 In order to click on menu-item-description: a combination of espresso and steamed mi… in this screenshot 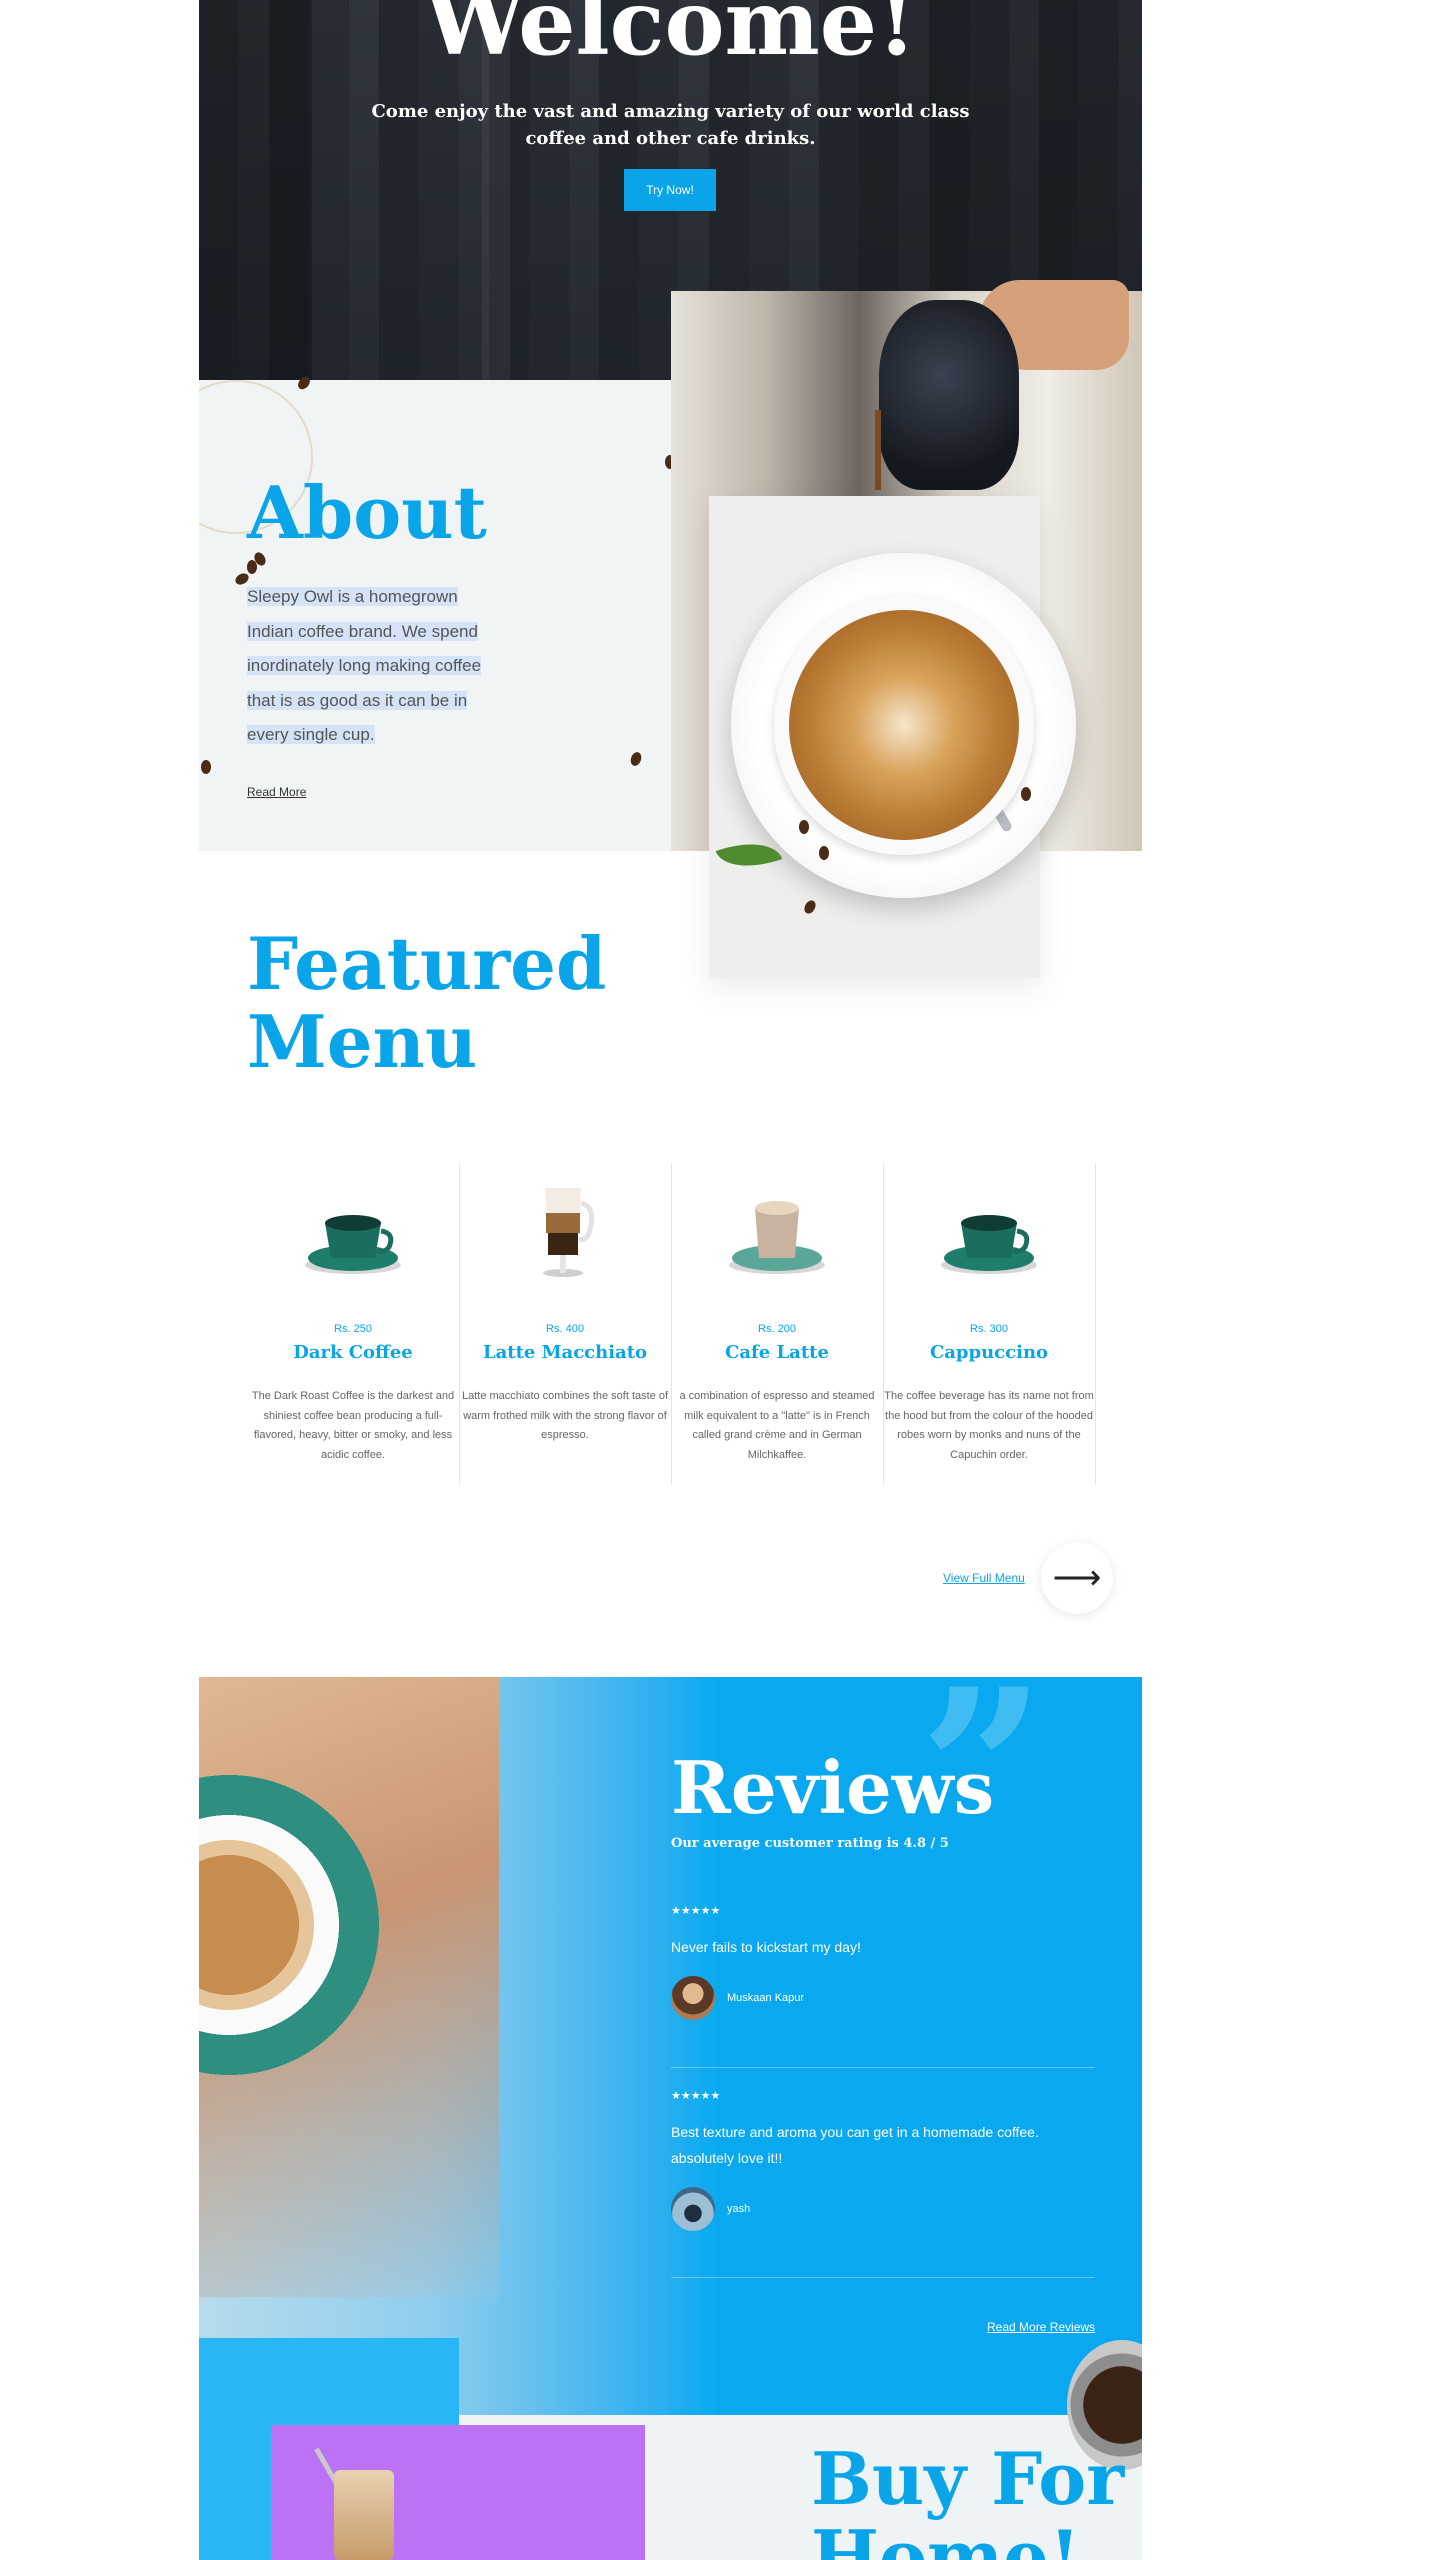, I will do `click(777, 1425)`.